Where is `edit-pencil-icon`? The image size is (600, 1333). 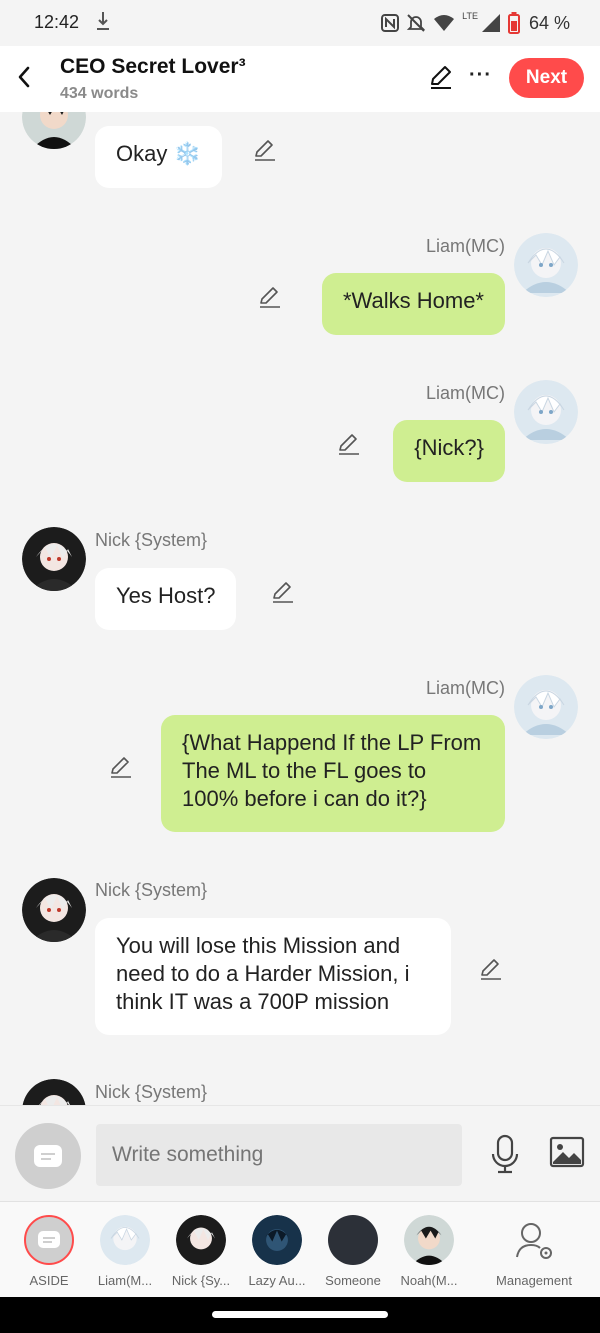
edit-pencil-icon is located at coordinates (441, 77).